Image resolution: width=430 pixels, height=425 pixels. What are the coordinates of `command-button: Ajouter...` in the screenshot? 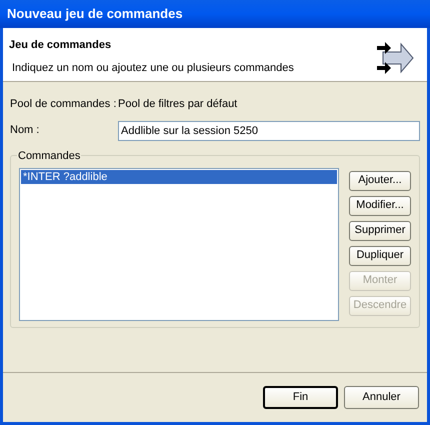 It's located at (380, 180).